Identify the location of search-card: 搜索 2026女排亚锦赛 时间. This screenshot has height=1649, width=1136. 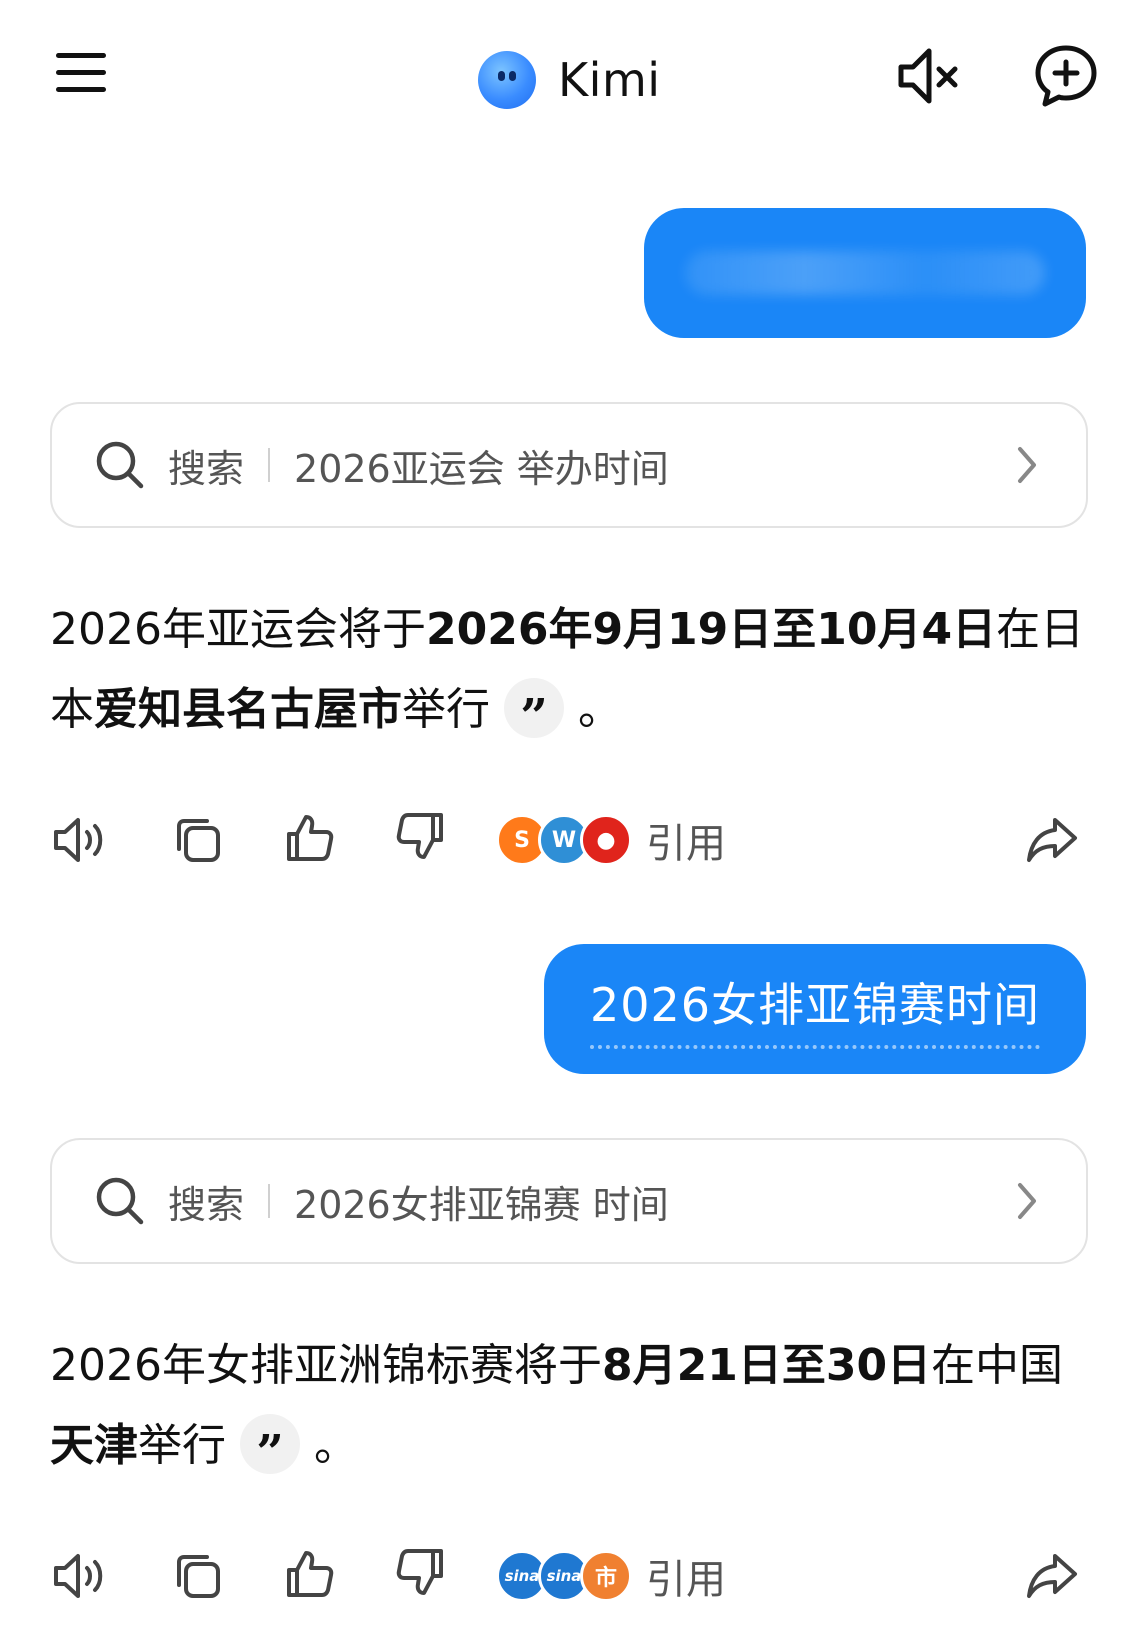
(569, 1201).